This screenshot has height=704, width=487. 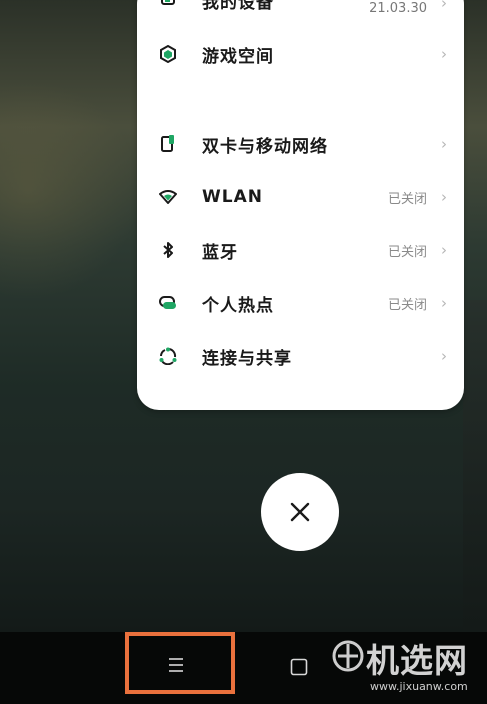 I want to click on settings-item-connection-share: 连接与共享 ›, so click(x=300, y=356).